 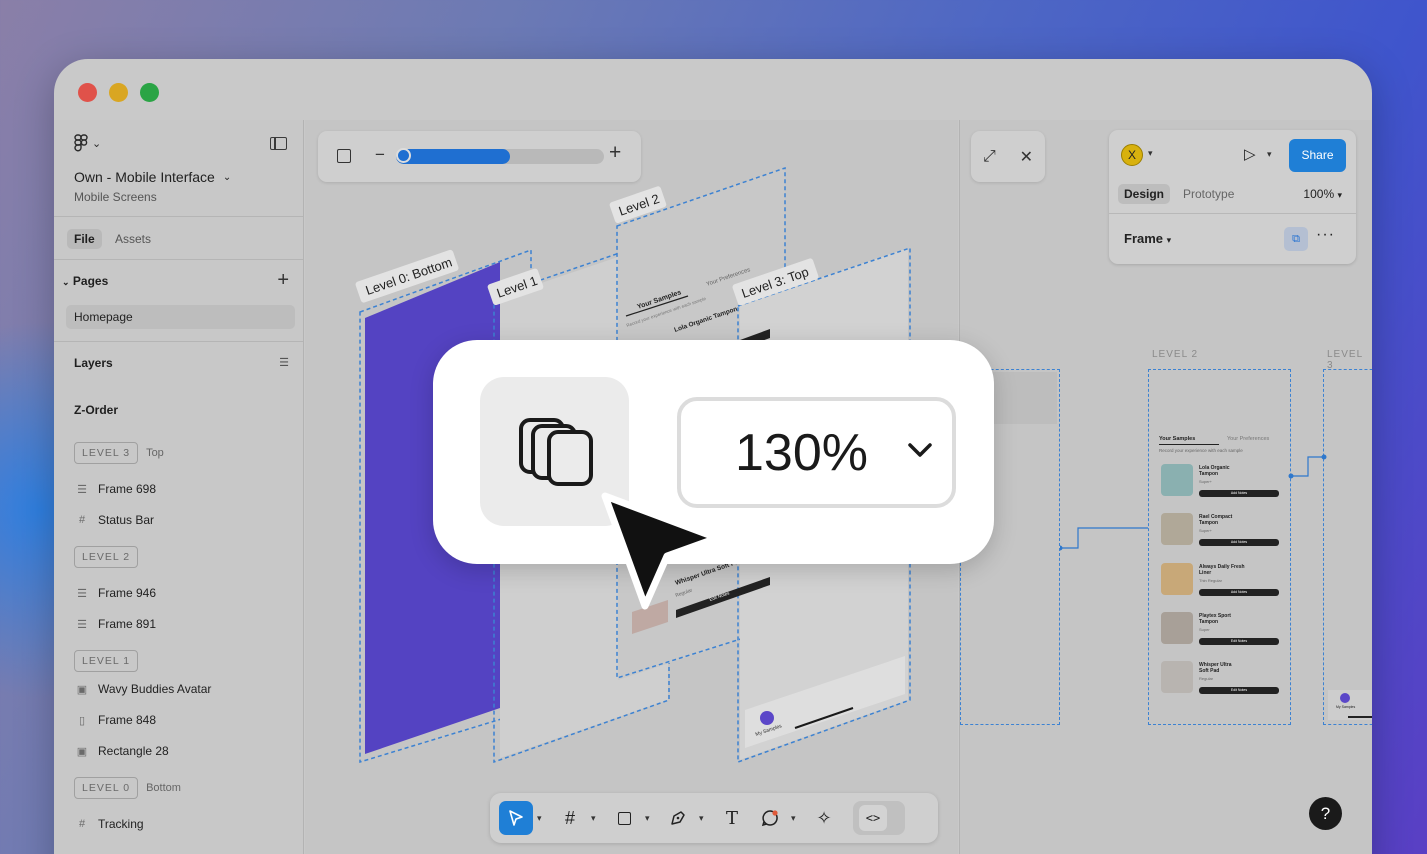 I want to click on rectangle-tool-button, so click(x=624, y=818).